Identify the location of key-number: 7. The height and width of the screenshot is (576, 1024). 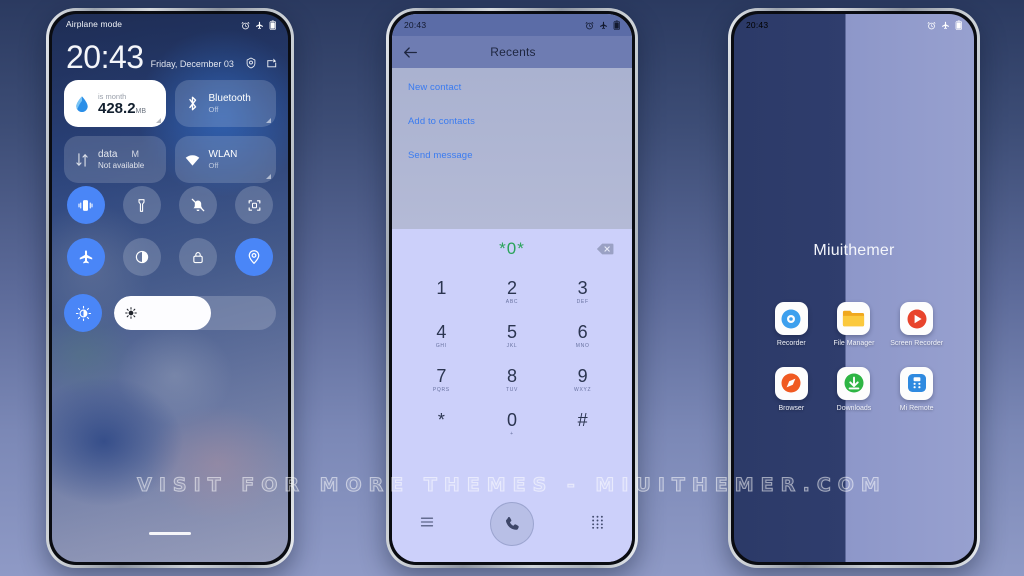
(441, 375).